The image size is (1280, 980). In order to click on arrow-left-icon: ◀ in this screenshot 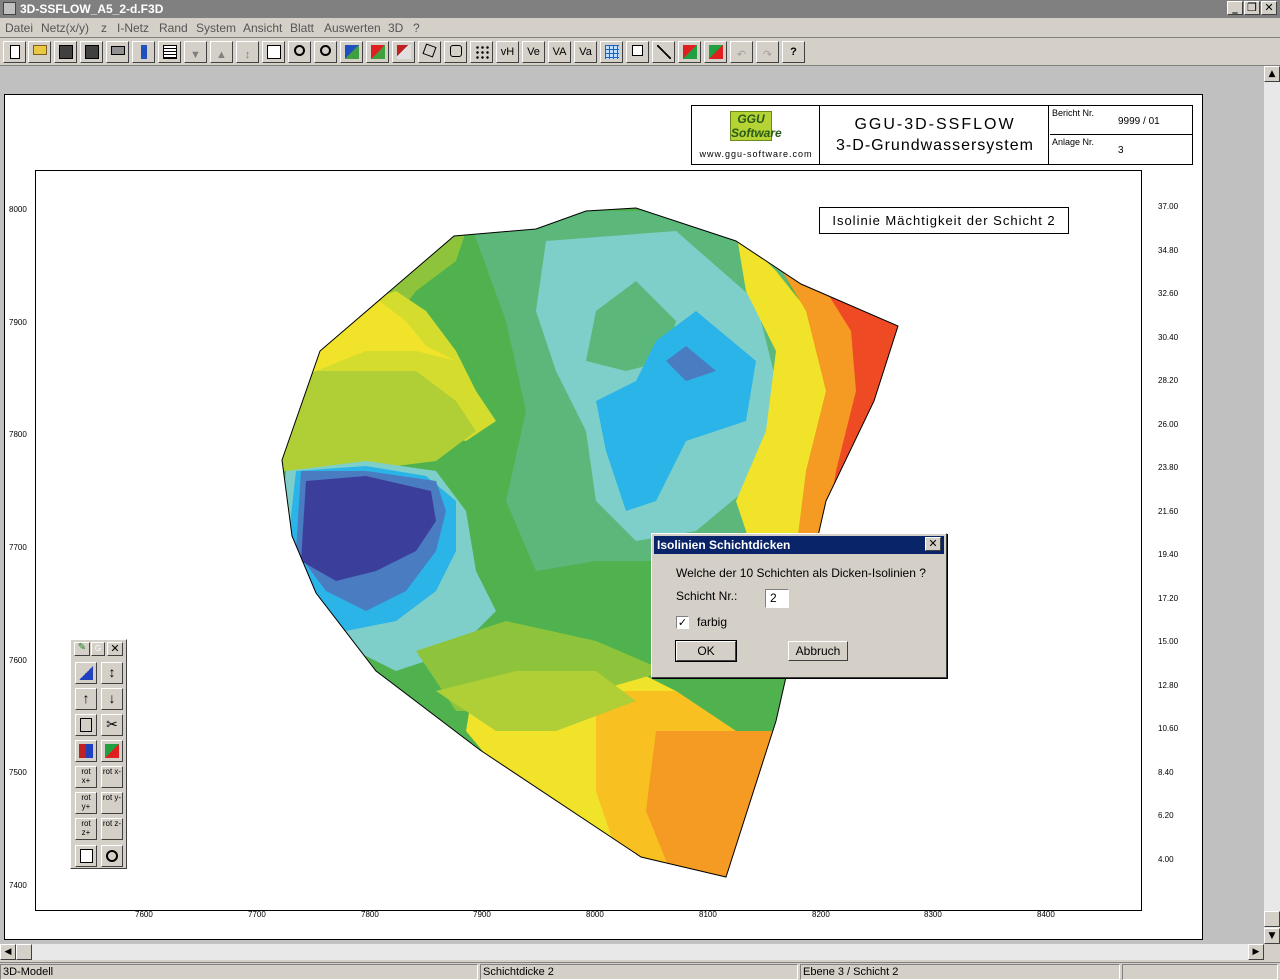, I will do `click(8, 952)`.